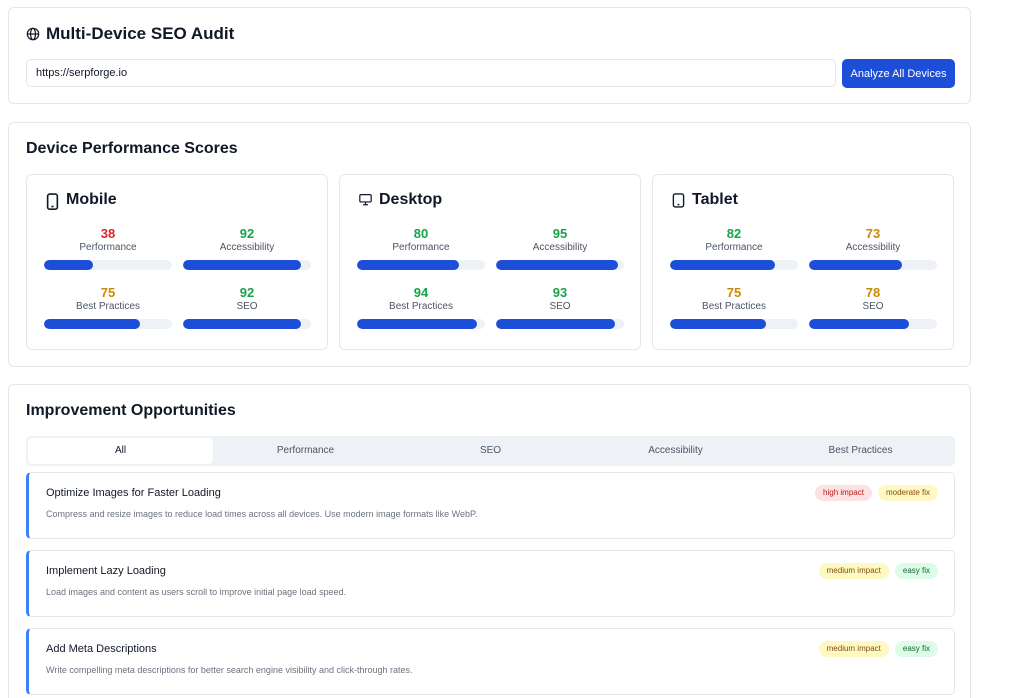 The height and width of the screenshot is (698, 1024). Describe the element at coordinates (843, 493) in the screenshot. I see `high-badge: high impact` at that location.